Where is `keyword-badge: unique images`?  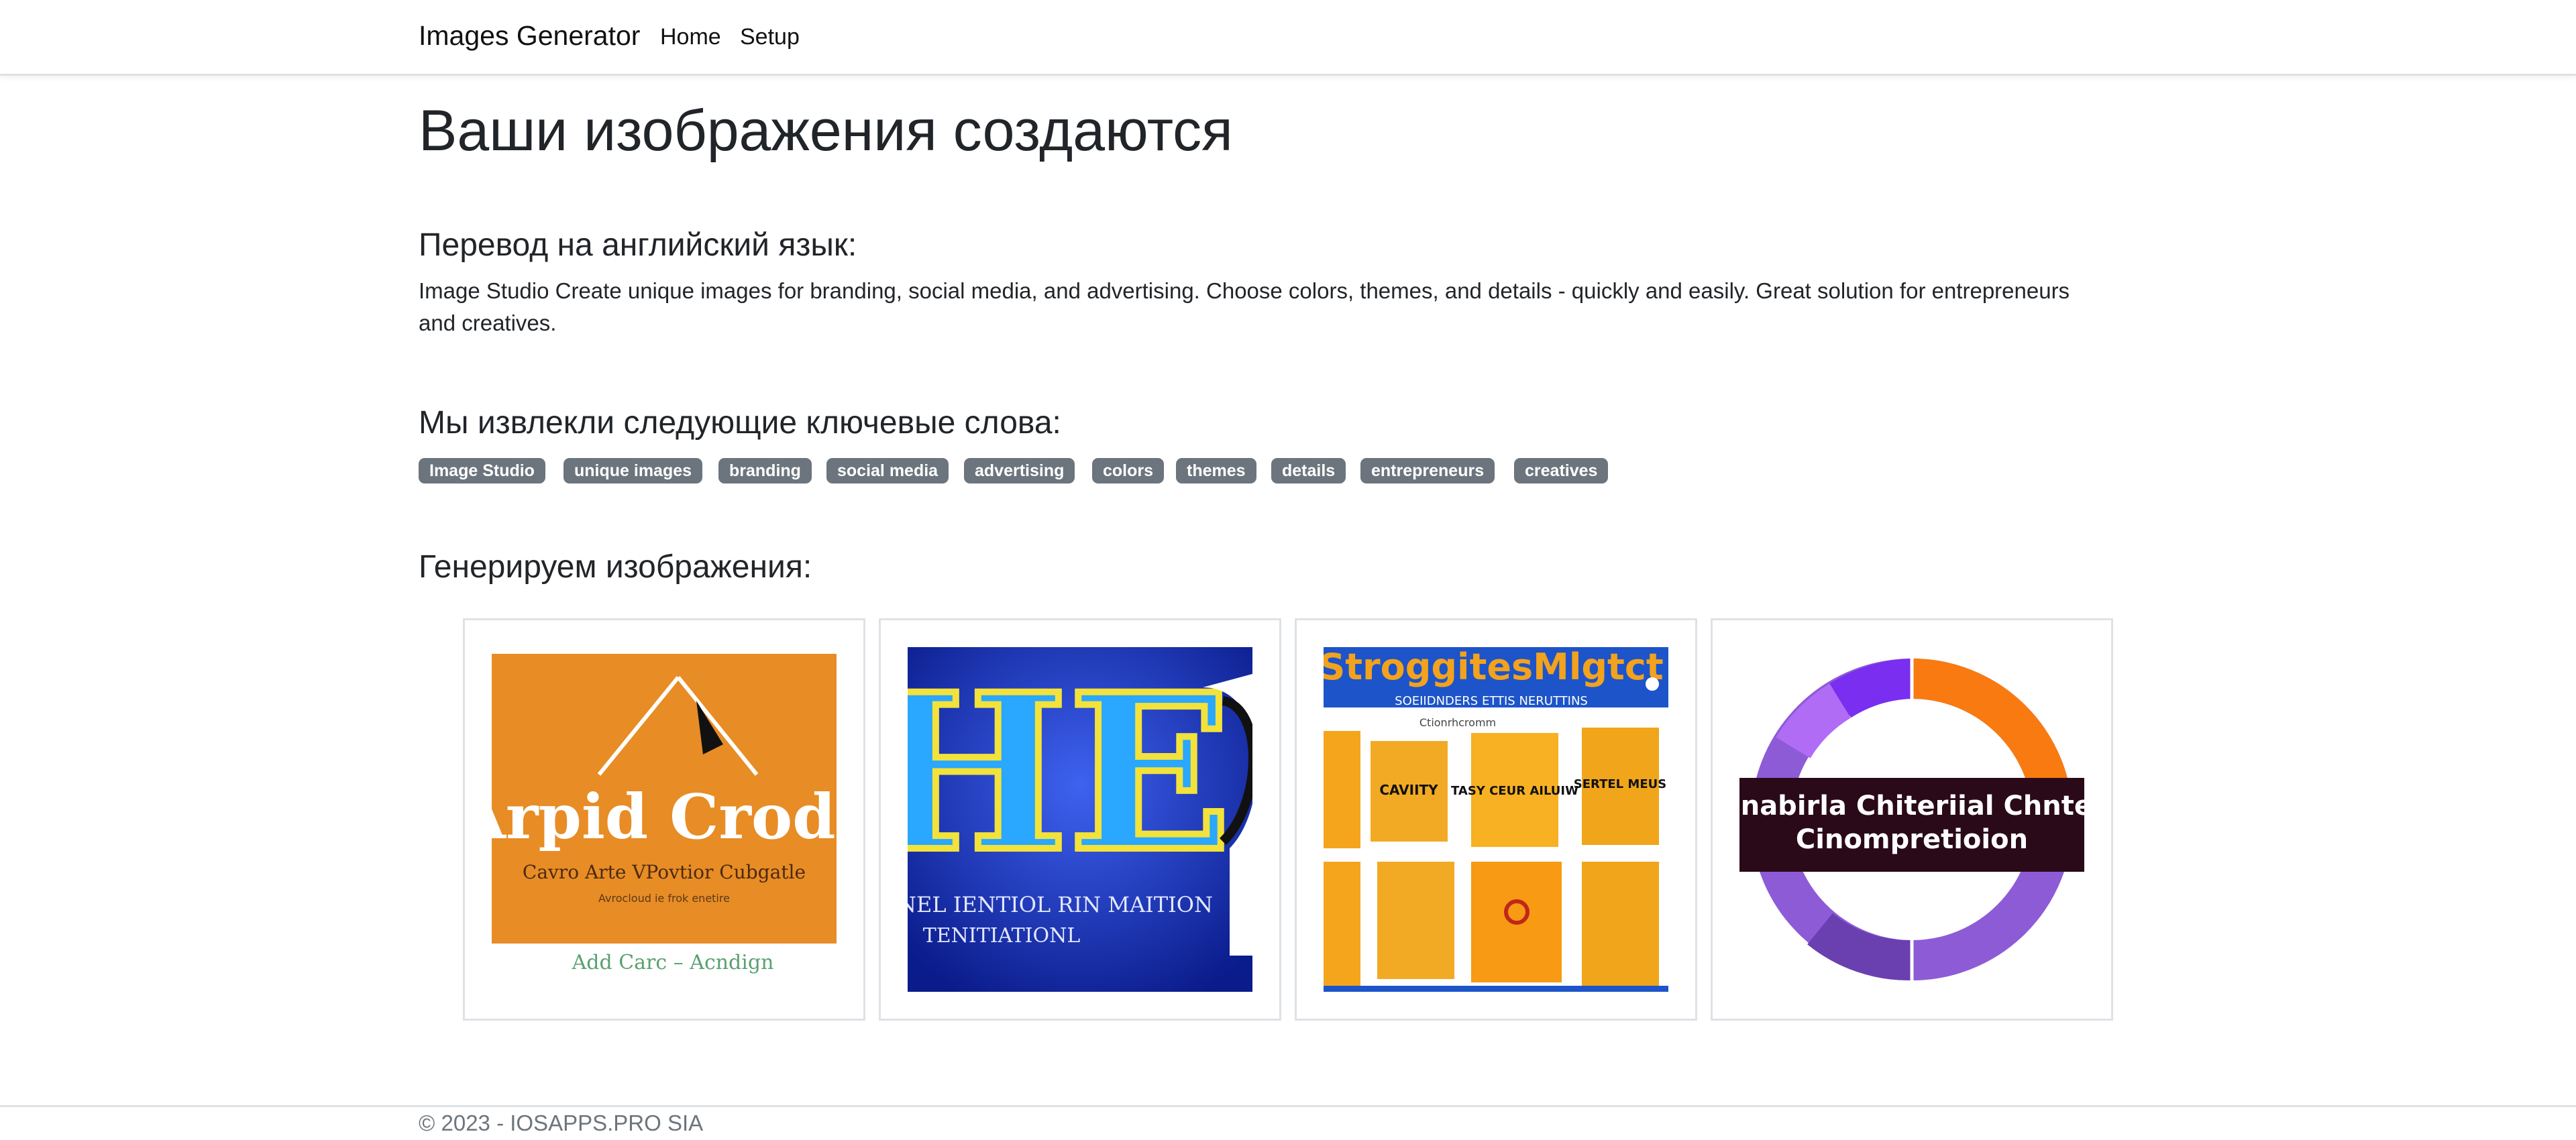 keyword-badge: unique images is located at coordinates (633, 470).